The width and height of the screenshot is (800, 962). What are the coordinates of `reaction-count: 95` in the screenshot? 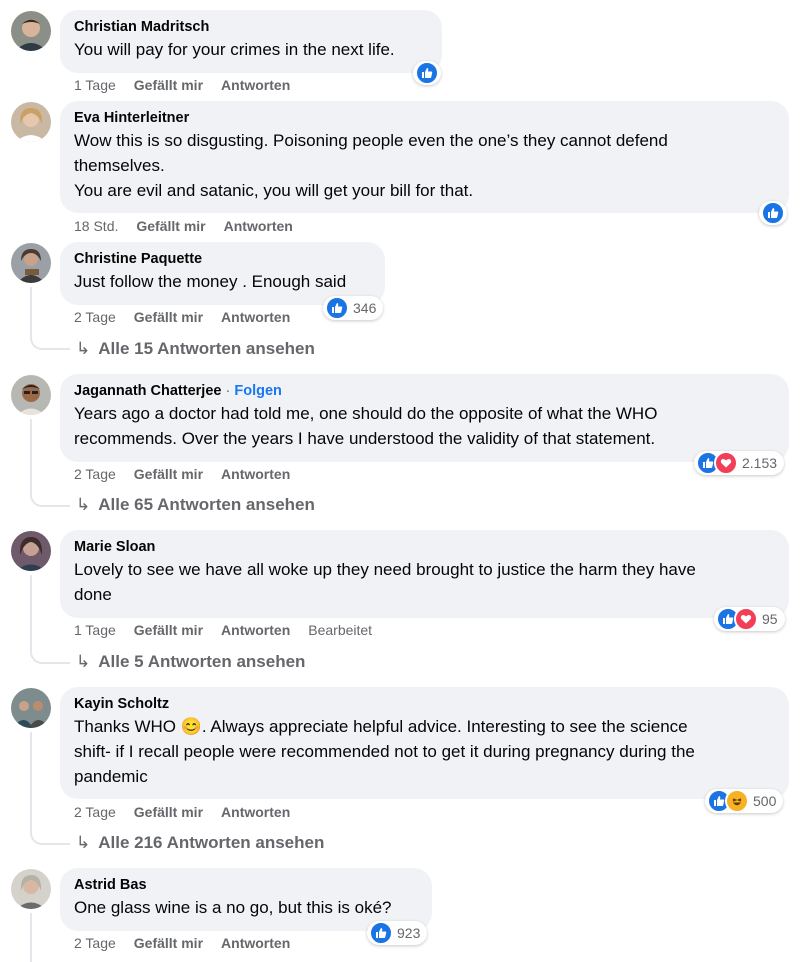 It's located at (770, 619).